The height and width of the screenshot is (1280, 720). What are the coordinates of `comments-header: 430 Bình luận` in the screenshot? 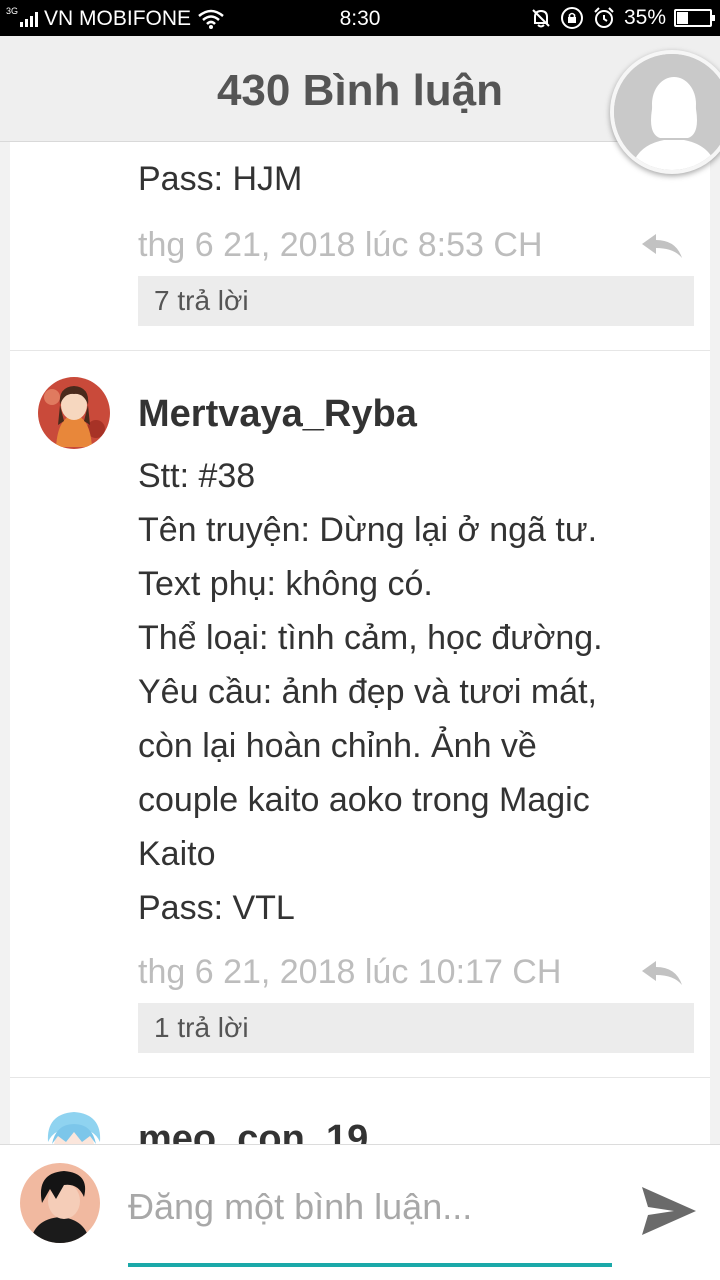 It's located at (360, 105).